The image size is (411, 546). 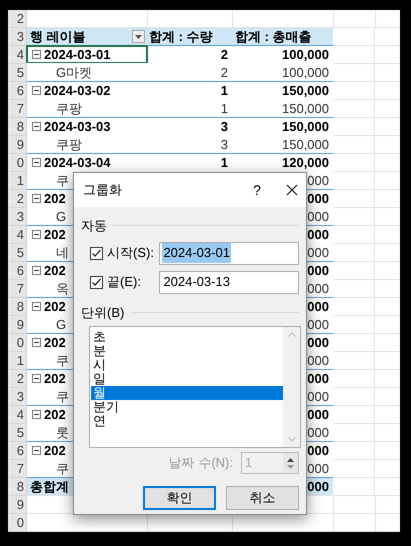 What do you see at coordinates (262, 498) in the screenshot?
I see `cancel-button: 취소` at bounding box center [262, 498].